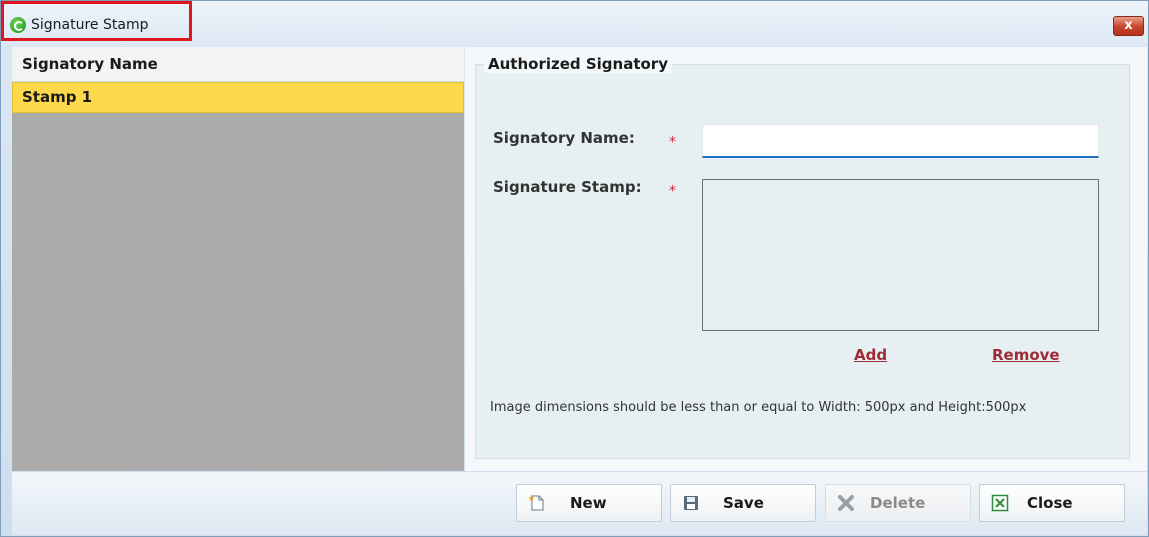 The height and width of the screenshot is (537, 1149). Describe the element at coordinates (1000, 503) in the screenshot. I see `close-box-icon` at that location.